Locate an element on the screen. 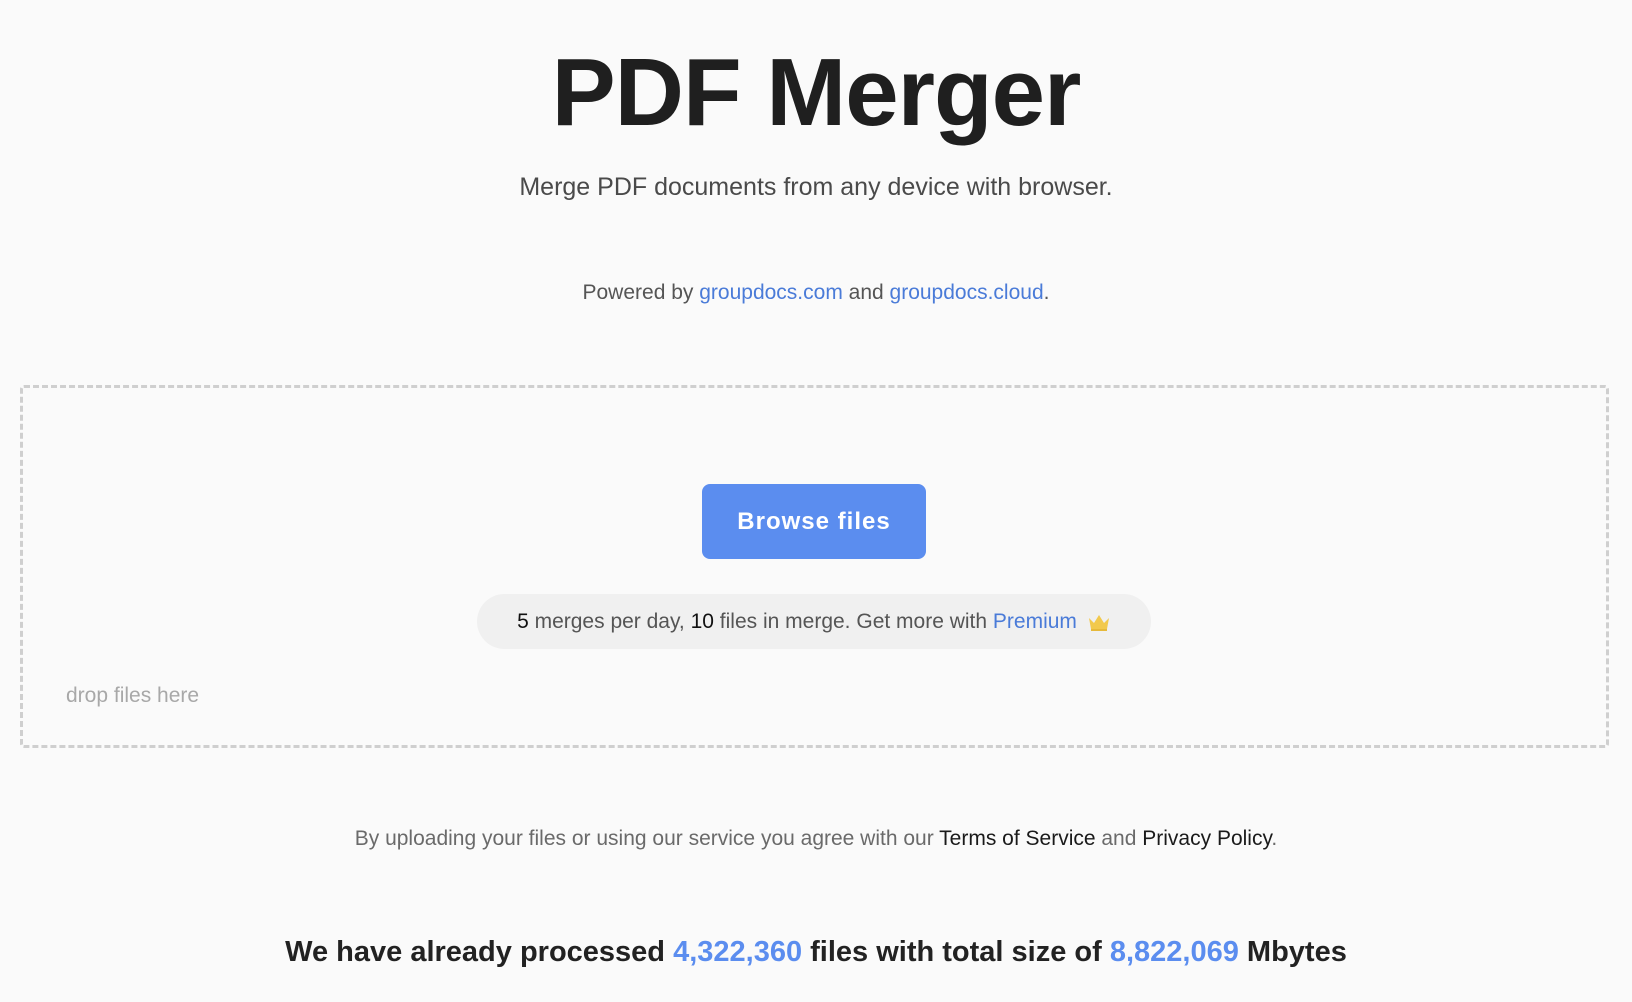 This screenshot has width=1632, height=1002. premium-link: Premium is located at coordinates (1035, 622).